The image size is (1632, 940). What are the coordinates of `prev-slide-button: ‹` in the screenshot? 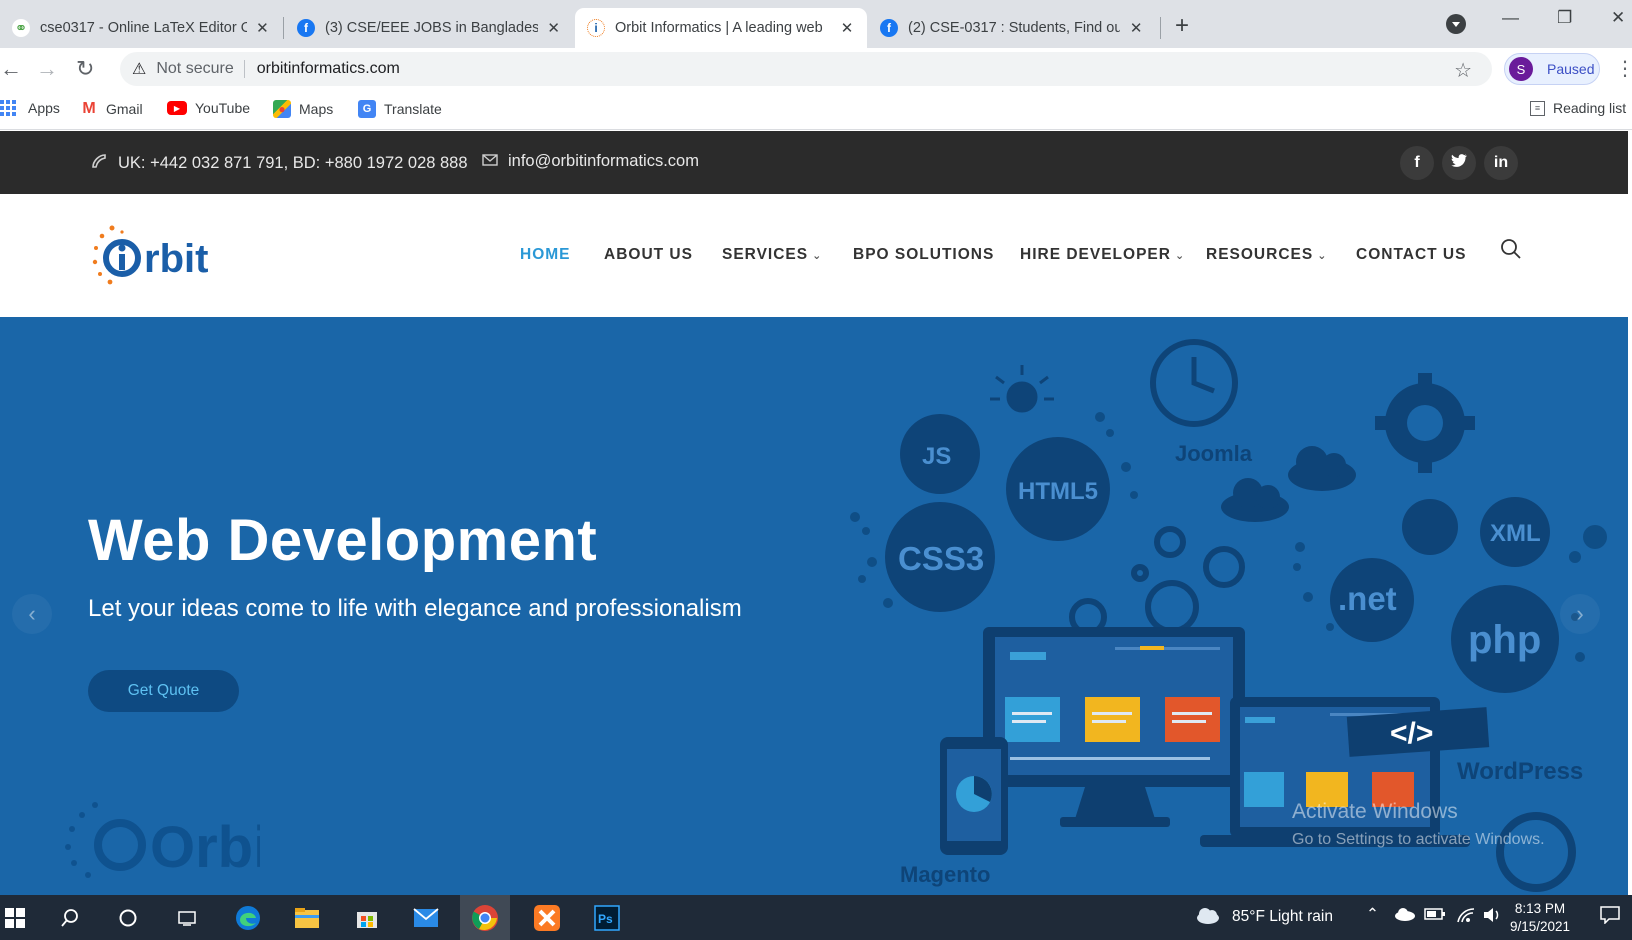 It's located at (32, 614).